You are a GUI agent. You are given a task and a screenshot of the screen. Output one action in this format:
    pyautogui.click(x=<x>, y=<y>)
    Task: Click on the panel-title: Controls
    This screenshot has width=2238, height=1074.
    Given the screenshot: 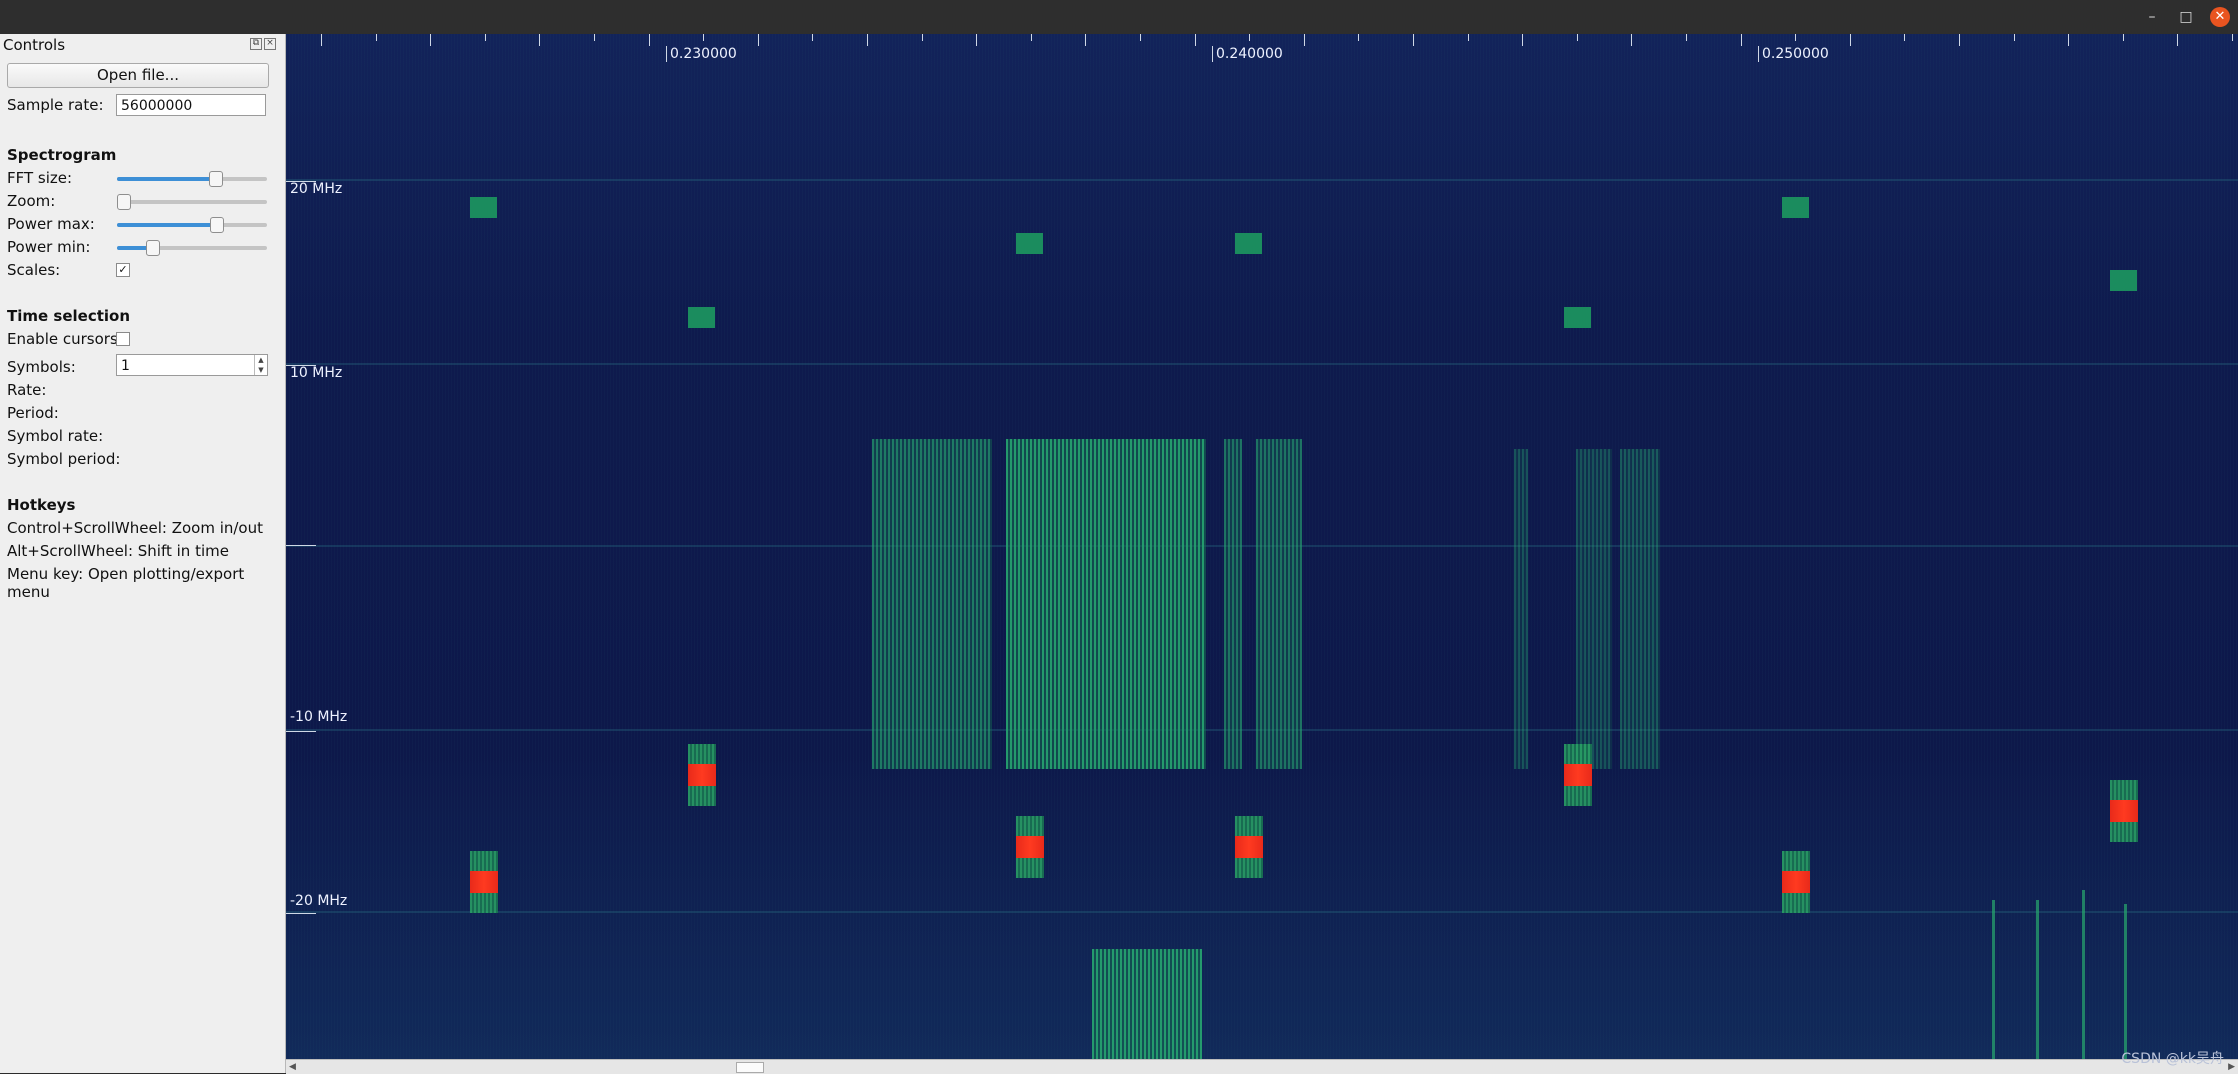 What is the action you would take?
    pyautogui.click(x=34, y=45)
    